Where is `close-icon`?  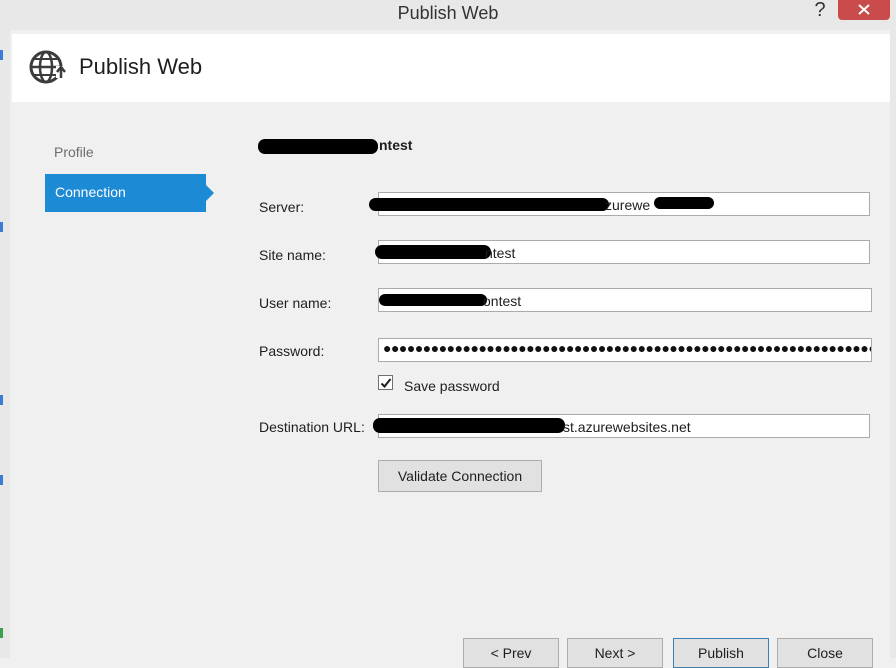 close-icon is located at coordinates (864, 9).